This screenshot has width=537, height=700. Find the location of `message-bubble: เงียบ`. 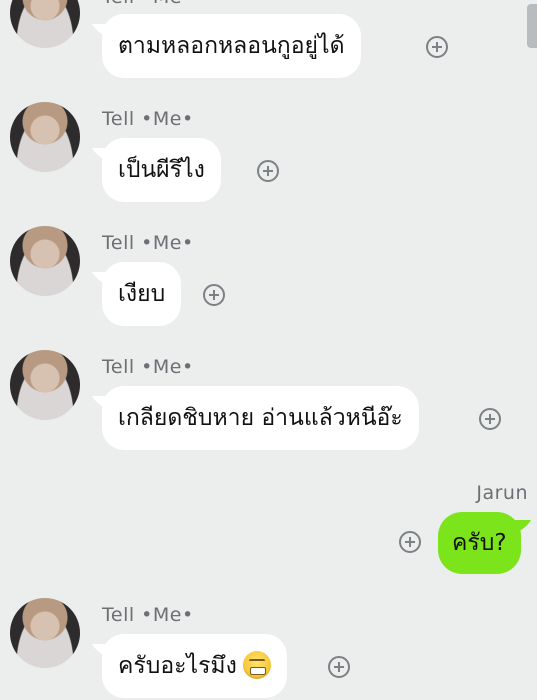

message-bubble: เงียบ is located at coordinates (142, 294).